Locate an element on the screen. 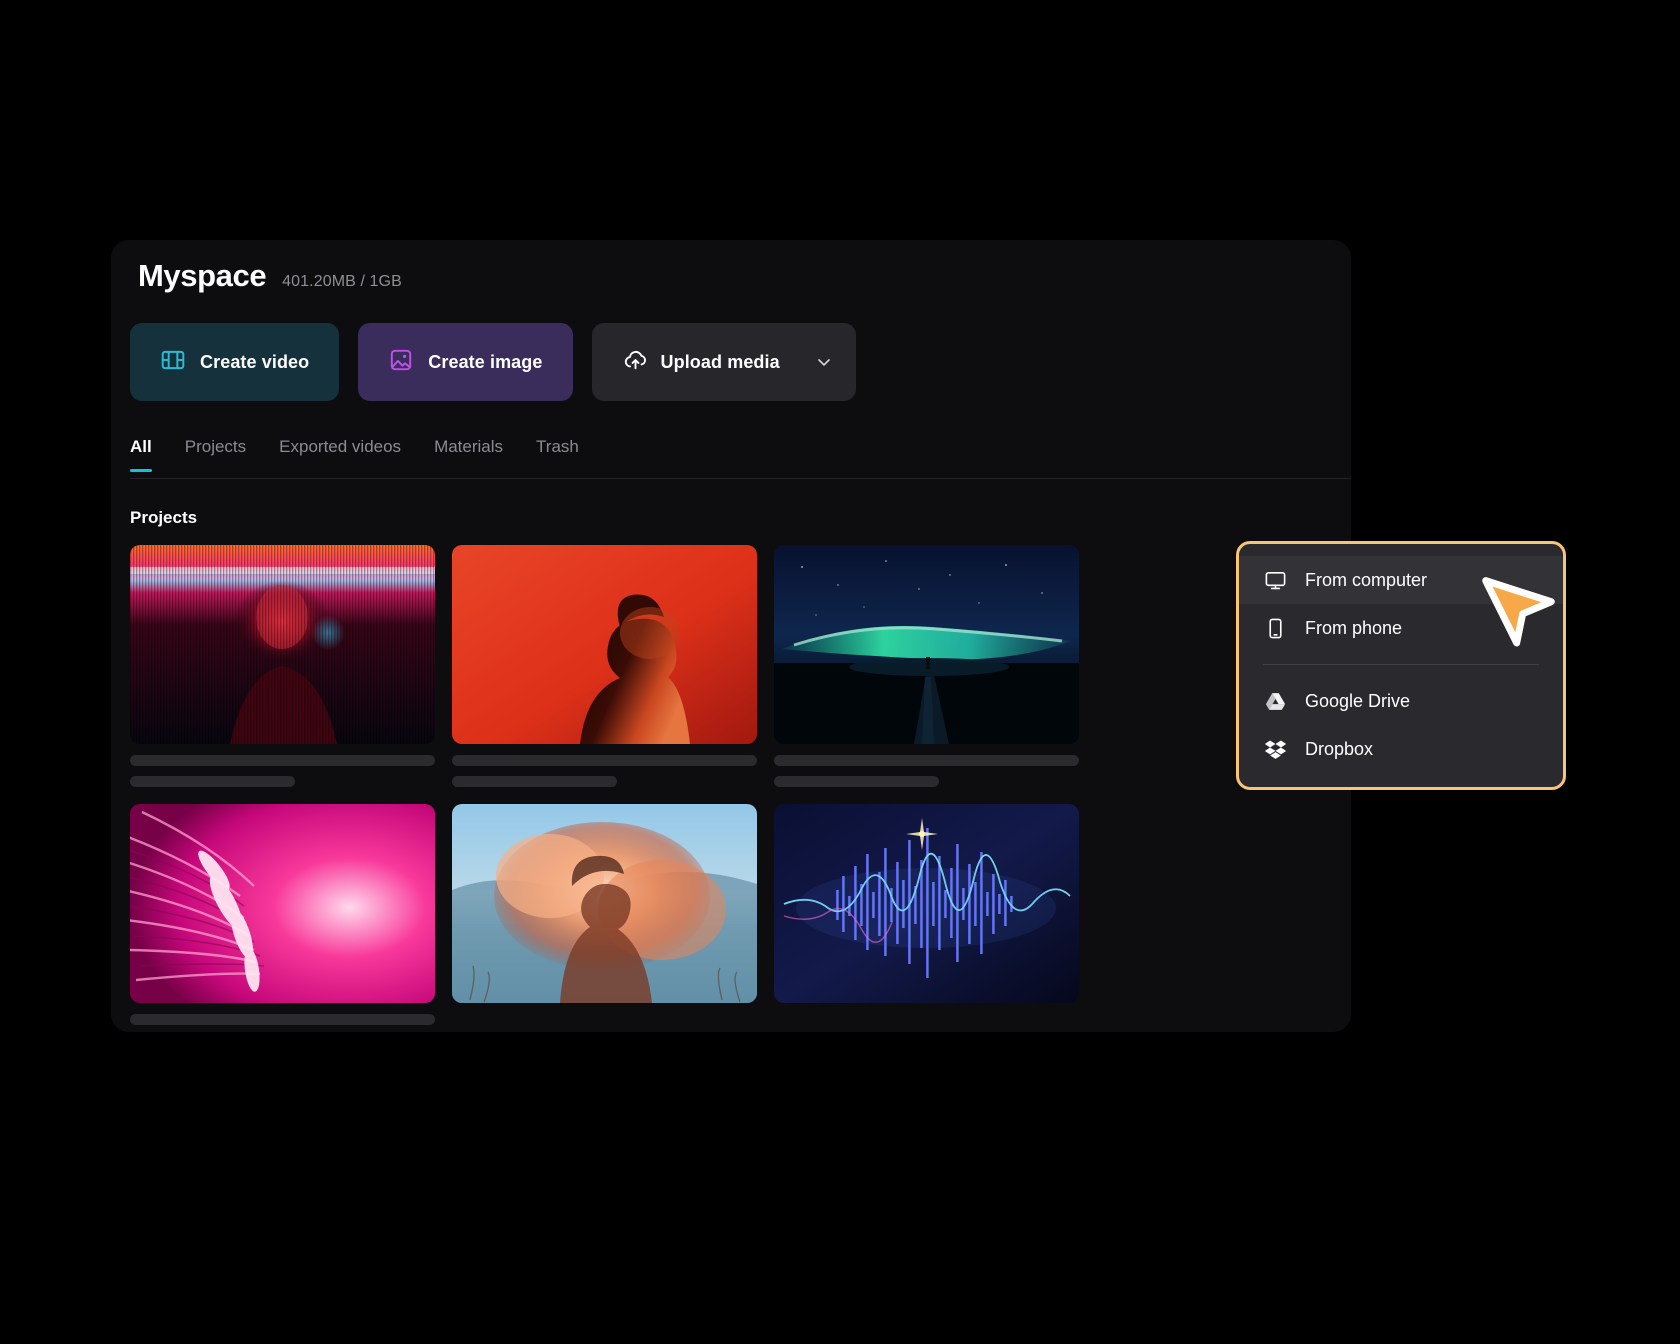 This screenshot has height=1344, width=1680. upload-media-label: Upload media is located at coordinates (720, 361).